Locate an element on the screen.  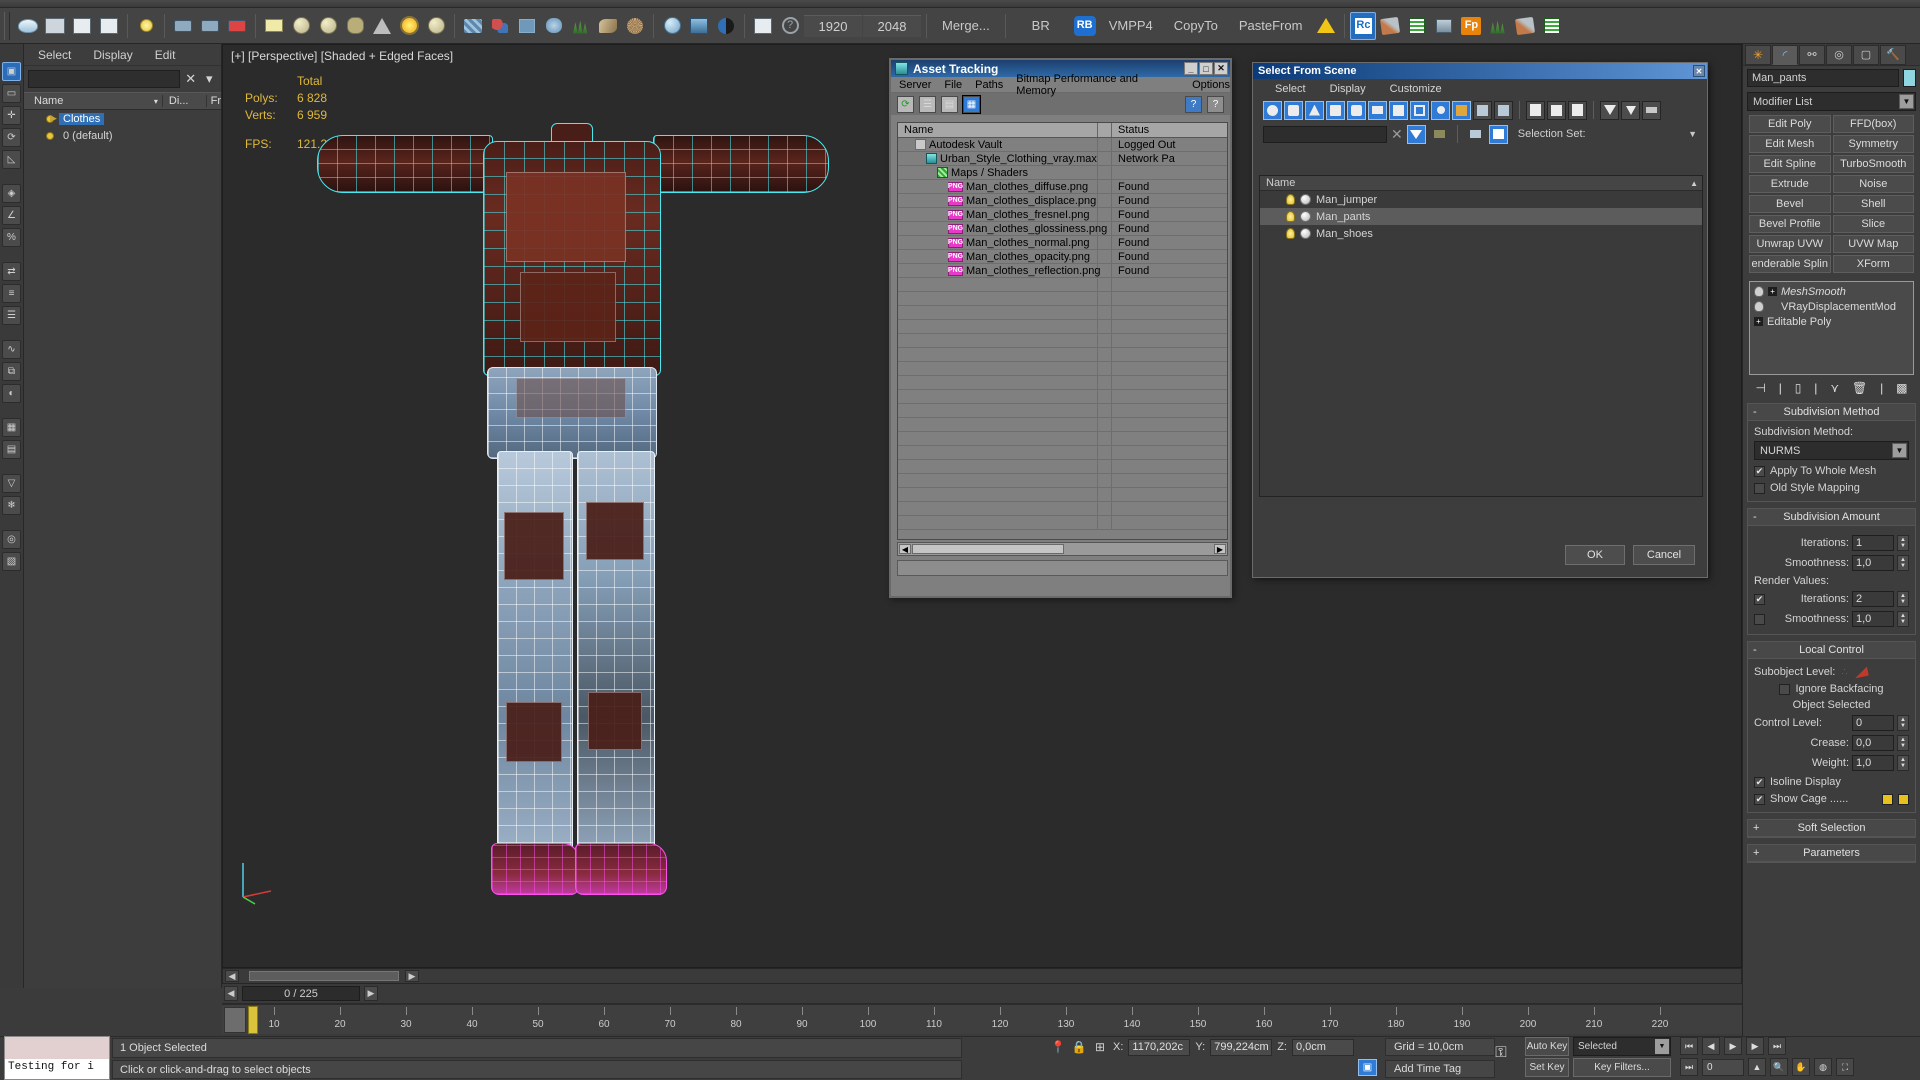
modifier-button-edit-mesh: Edit Mesh is located at coordinates (1790, 144).